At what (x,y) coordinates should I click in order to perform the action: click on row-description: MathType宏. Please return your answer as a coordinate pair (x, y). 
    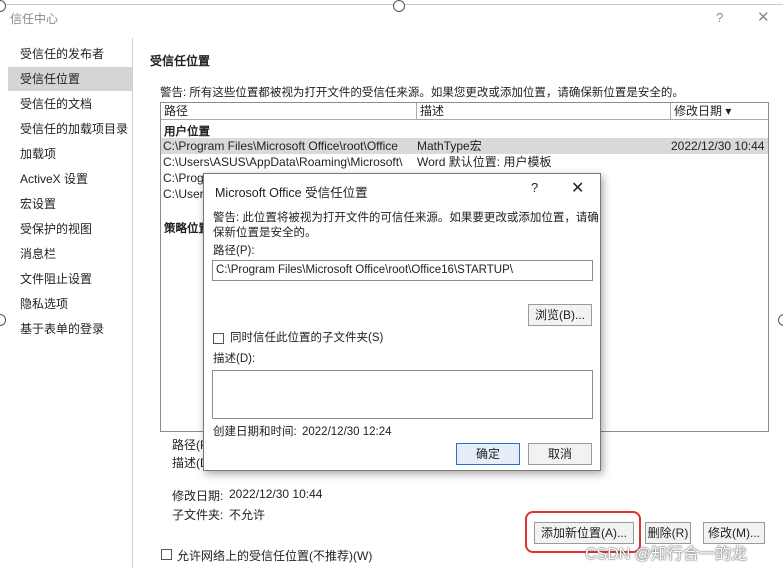
    Looking at the image, I should click on (449, 146).